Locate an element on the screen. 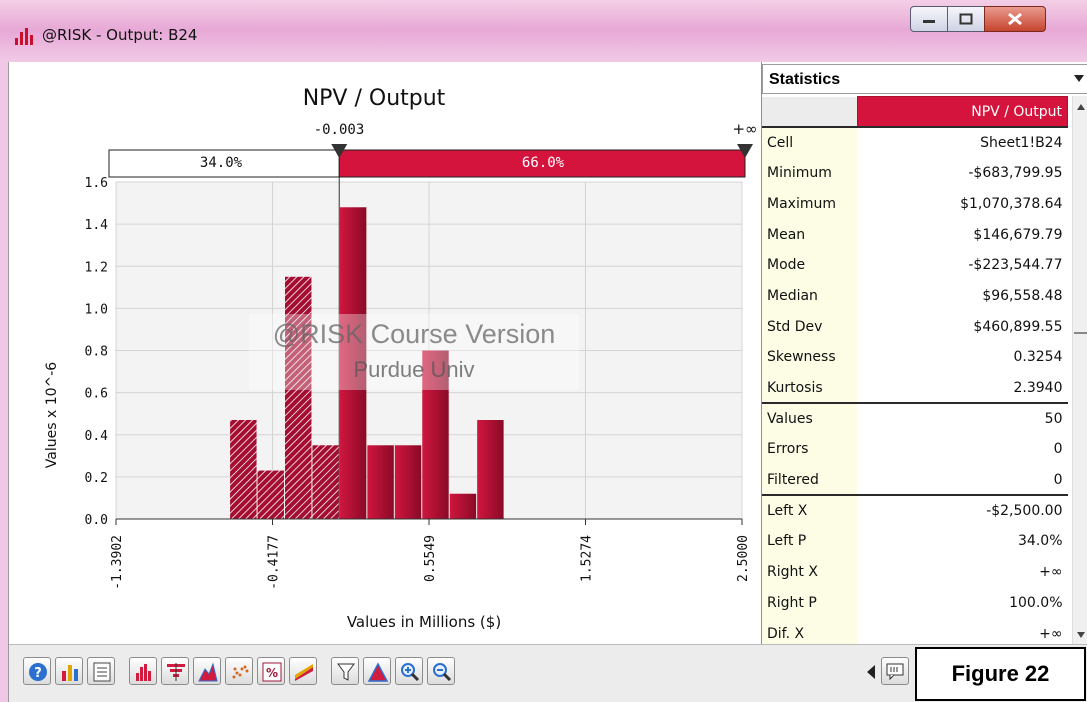 This screenshot has height=702, width=1087. statistic-label: Left X is located at coordinates (809, 510).